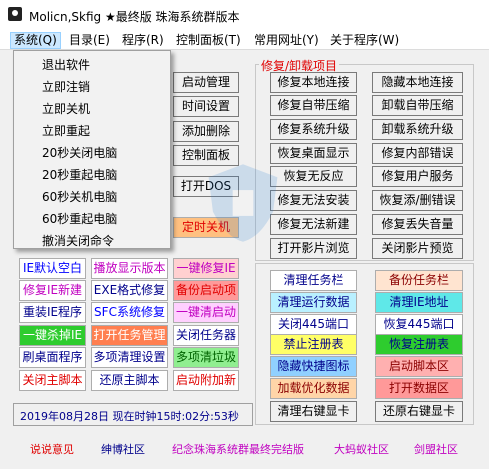  Describe the element at coordinates (417, 224) in the screenshot. I see `repair-missing-volume-button: 修复丢失音量` at that location.